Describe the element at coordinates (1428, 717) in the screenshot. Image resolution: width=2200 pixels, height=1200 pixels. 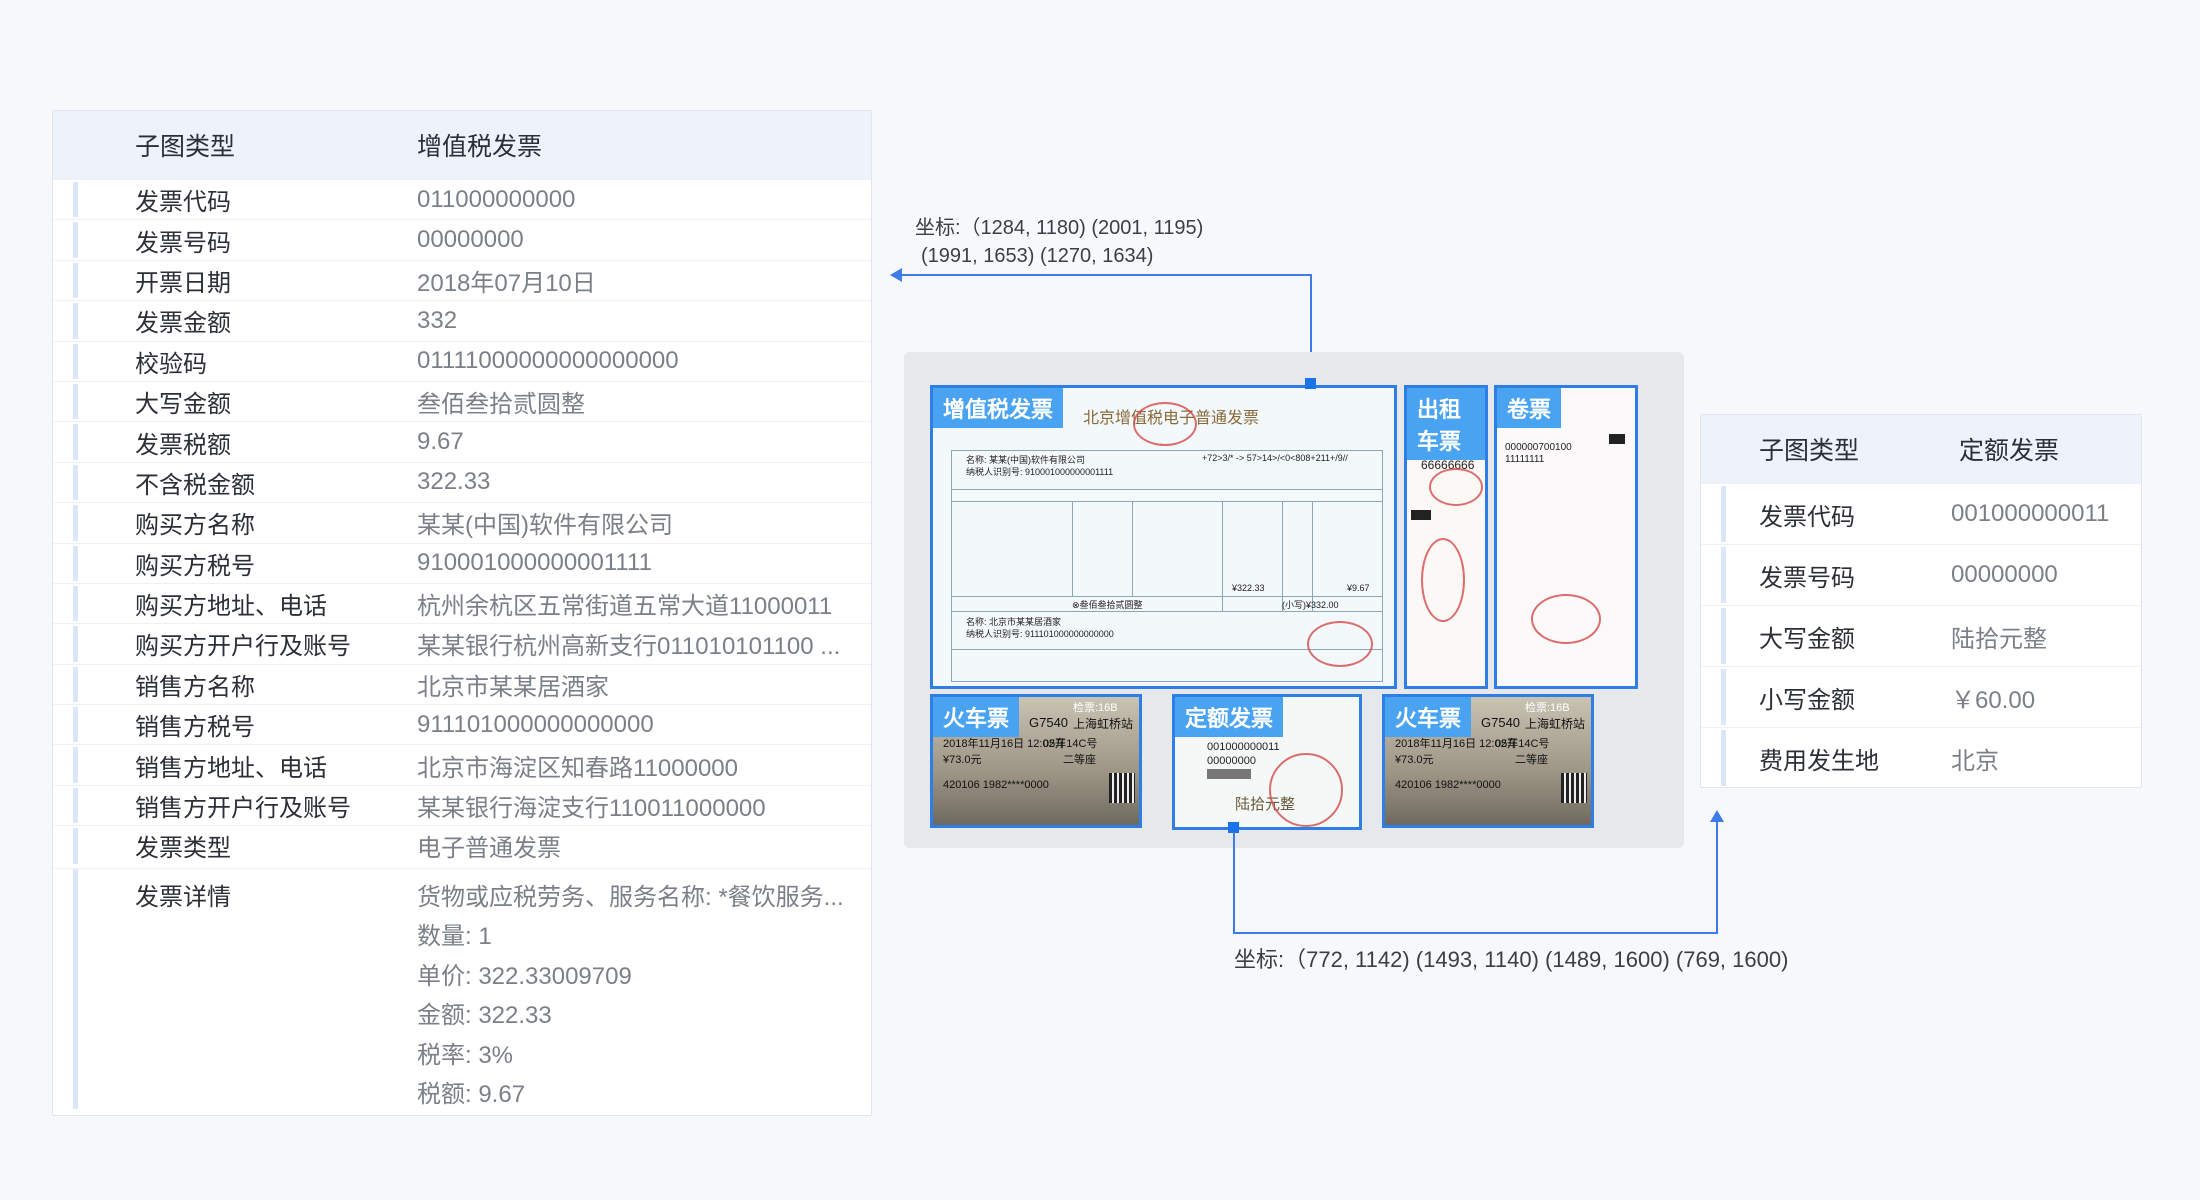
I see `train-tag-2: 火车票` at that location.